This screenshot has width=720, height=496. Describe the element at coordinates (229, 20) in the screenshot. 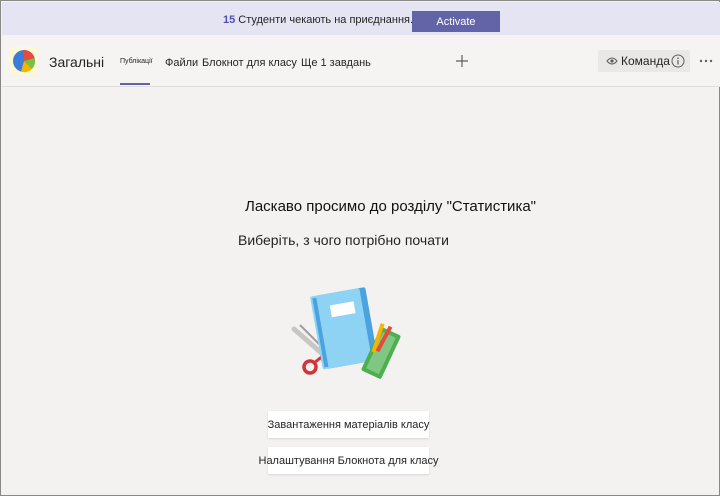

I see `student-count: 15` at that location.